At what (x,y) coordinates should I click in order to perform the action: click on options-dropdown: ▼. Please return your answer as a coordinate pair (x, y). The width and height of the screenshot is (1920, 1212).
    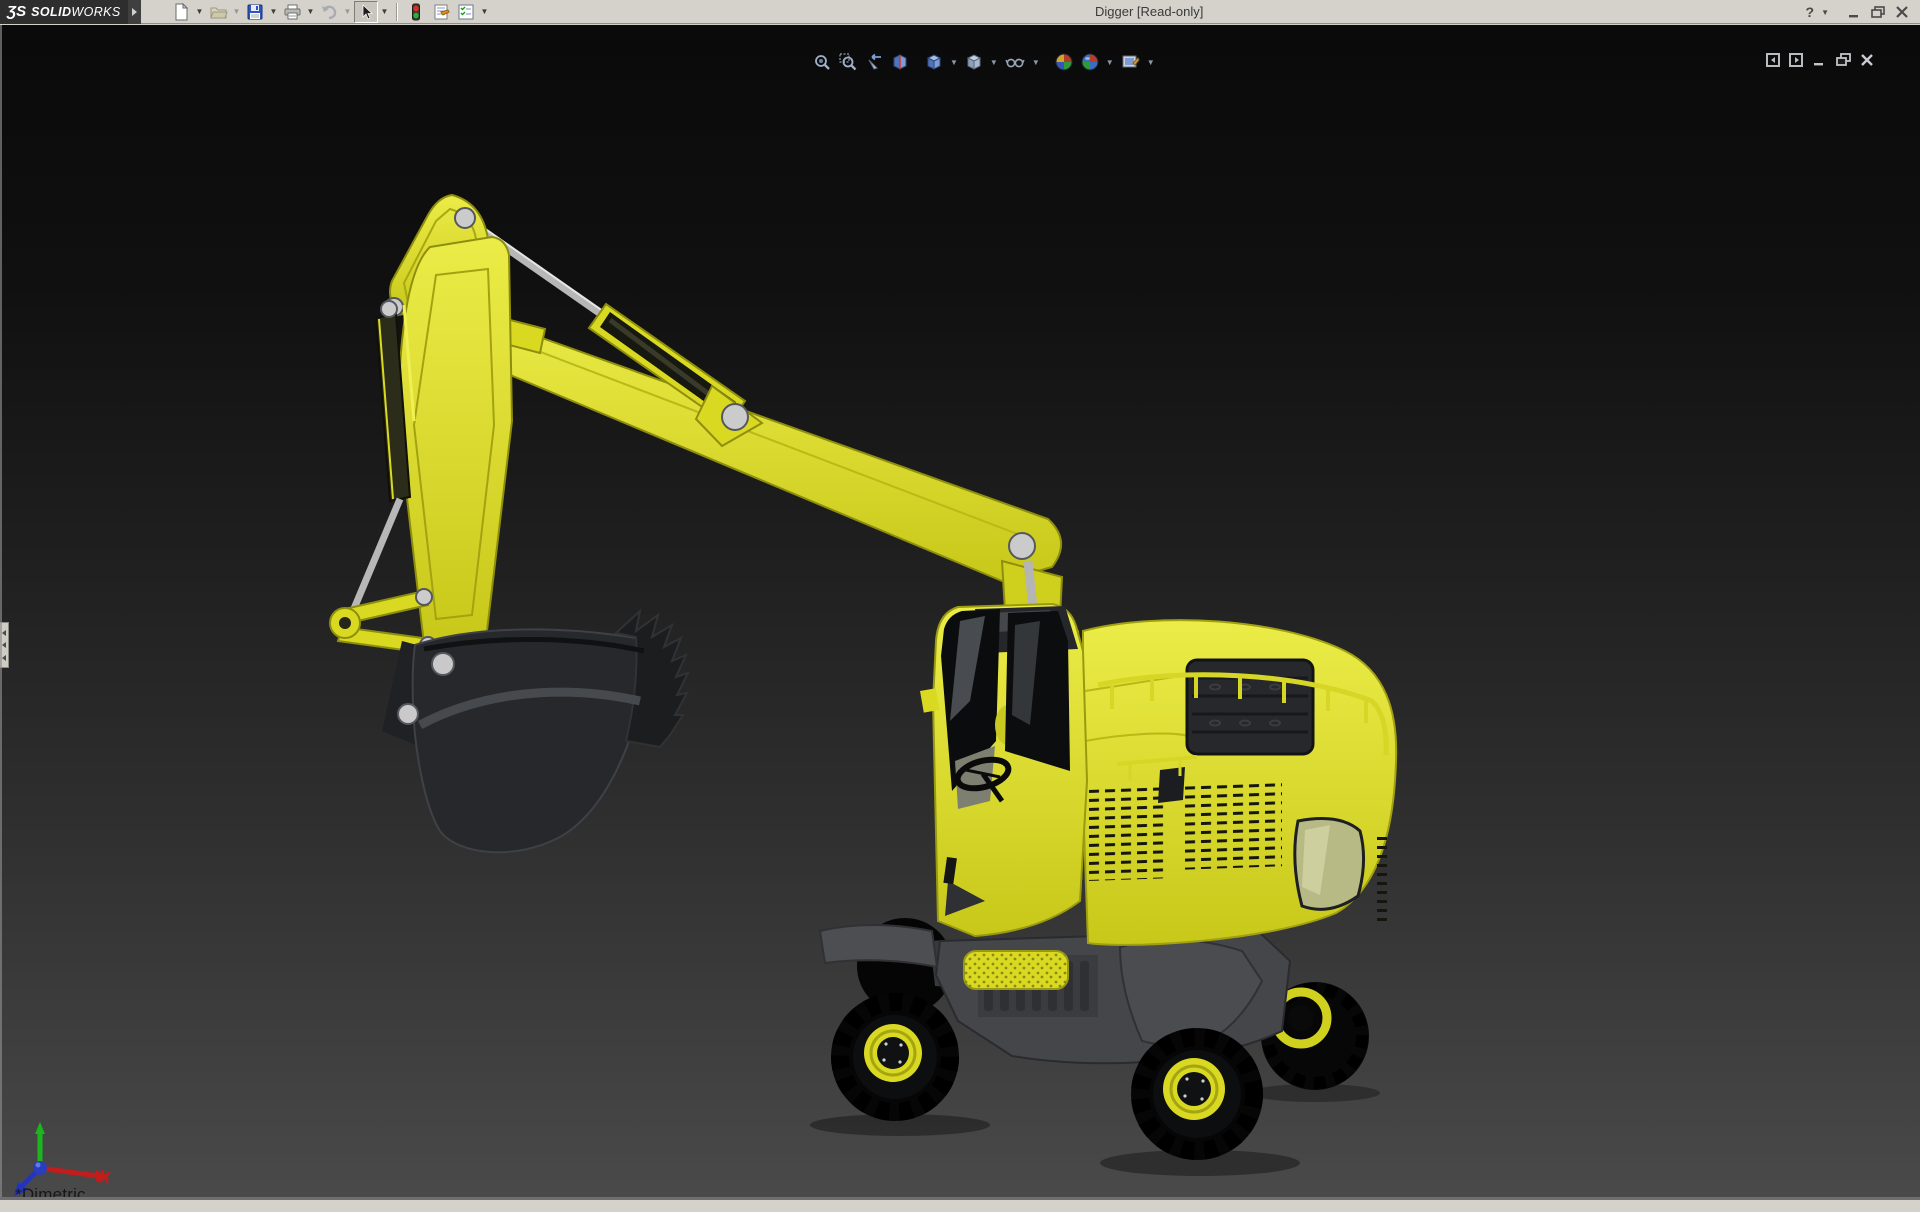
    Looking at the image, I should click on (484, 12).